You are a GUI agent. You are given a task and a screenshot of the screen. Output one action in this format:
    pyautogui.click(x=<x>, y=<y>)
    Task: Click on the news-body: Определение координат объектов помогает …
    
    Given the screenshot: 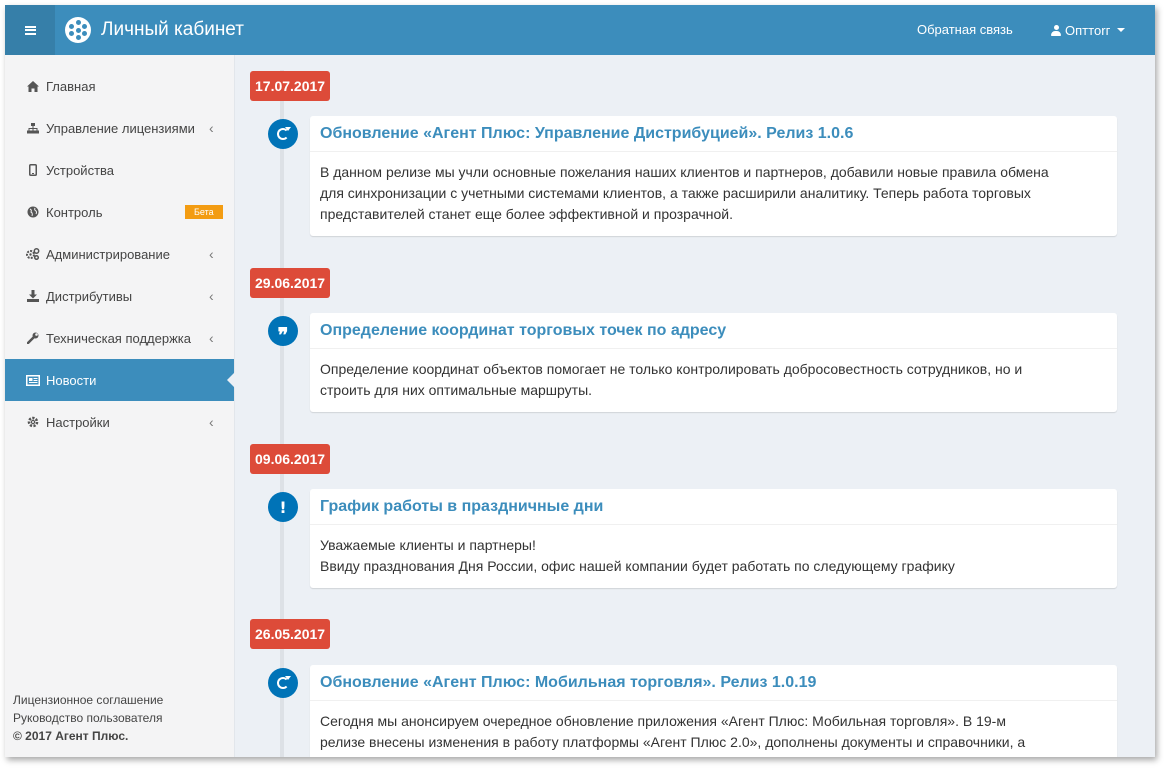 What is the action you would take?
    pyautogui.click(x=713, y=380)
    